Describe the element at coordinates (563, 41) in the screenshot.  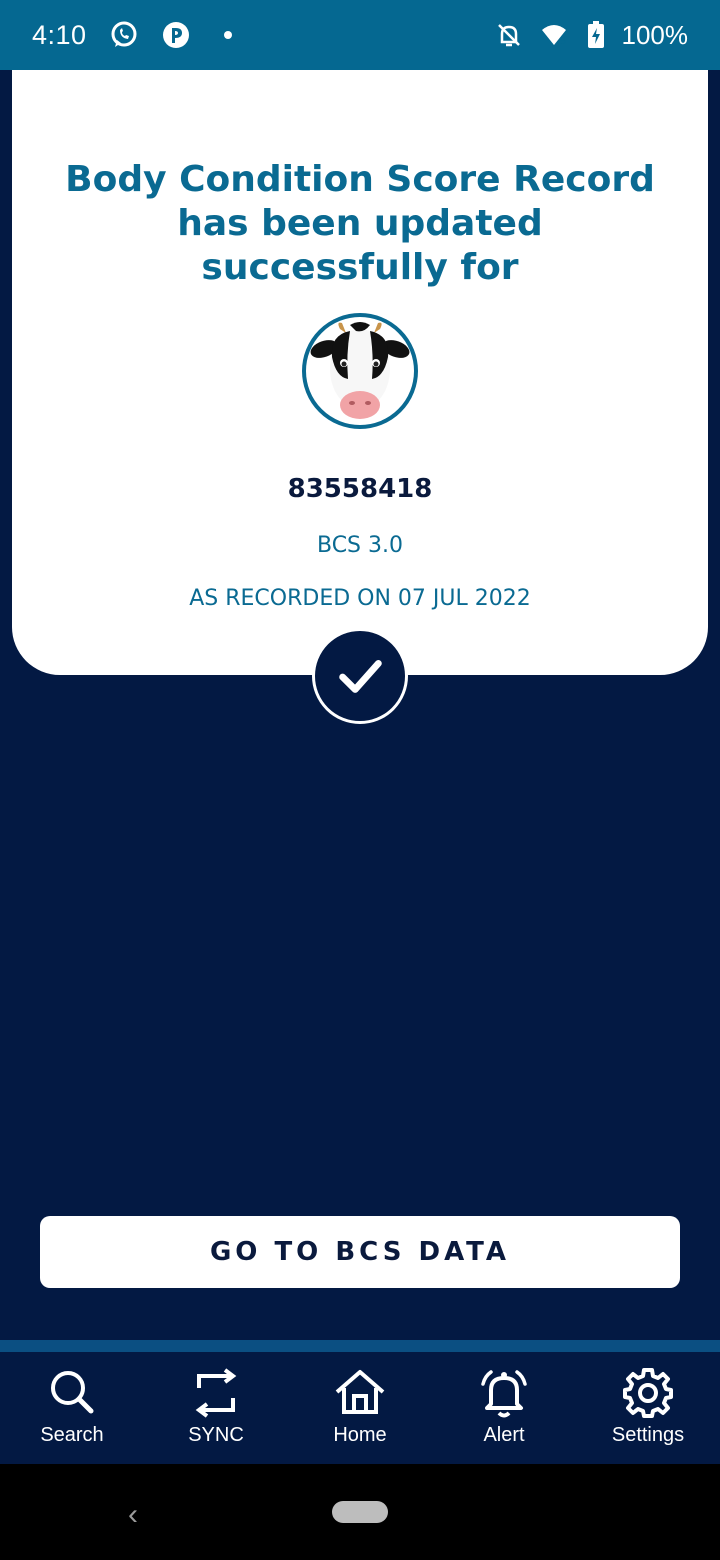
I see `svg-text: 5` at that location.